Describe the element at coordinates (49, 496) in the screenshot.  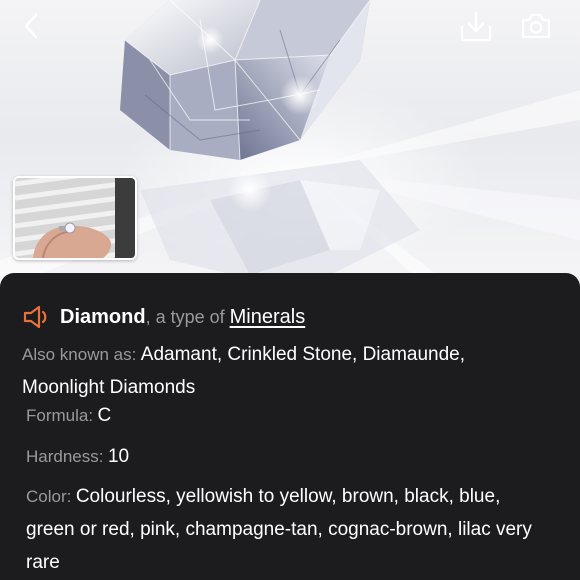
I see `color-label: Color:` at that location.